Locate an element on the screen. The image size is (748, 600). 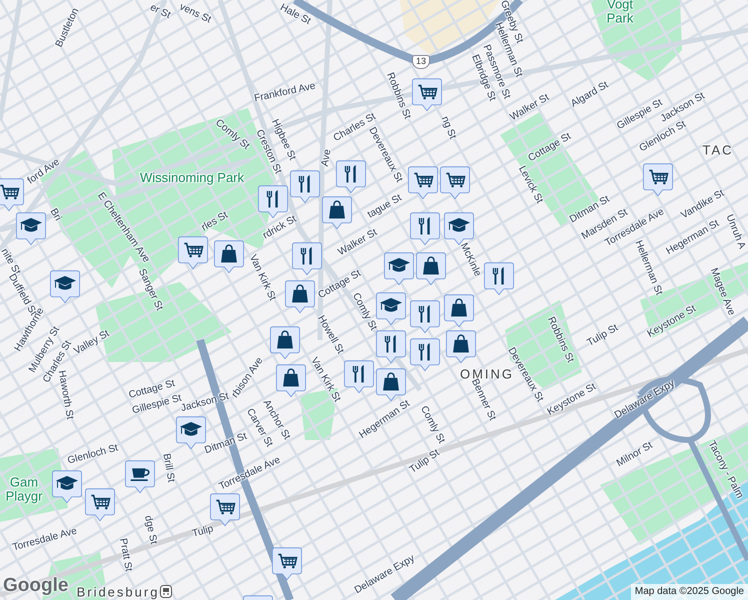
street-label: ng St is located at coordinates (448, 128).